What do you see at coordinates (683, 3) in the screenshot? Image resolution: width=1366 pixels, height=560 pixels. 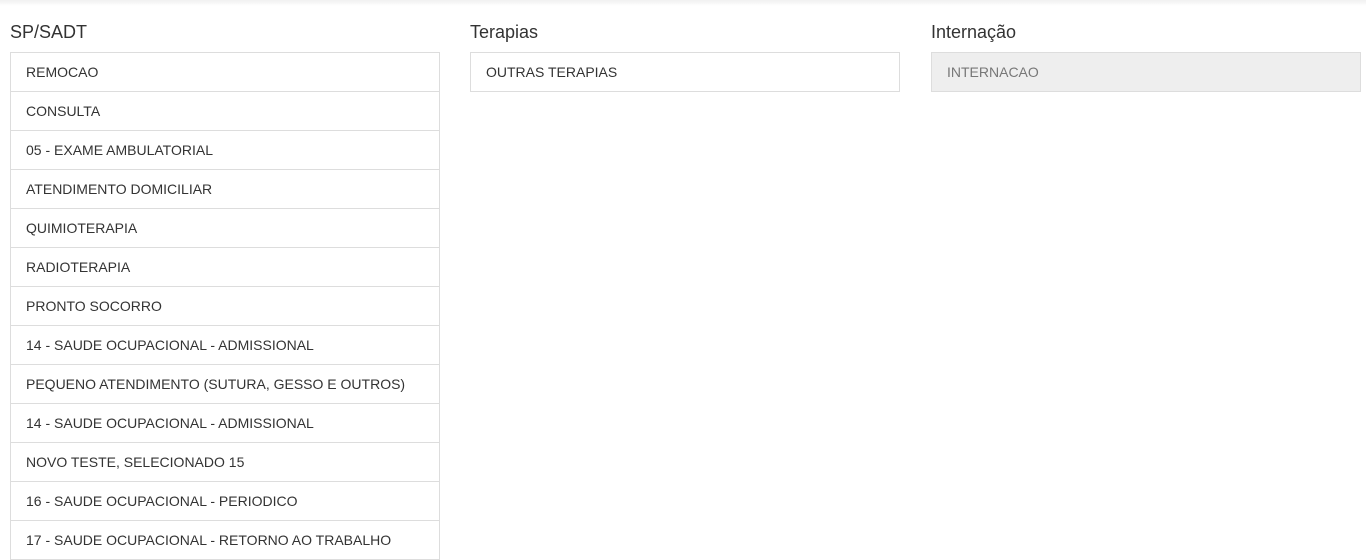 I see `top-shadow` at bounding box center [683, 3].